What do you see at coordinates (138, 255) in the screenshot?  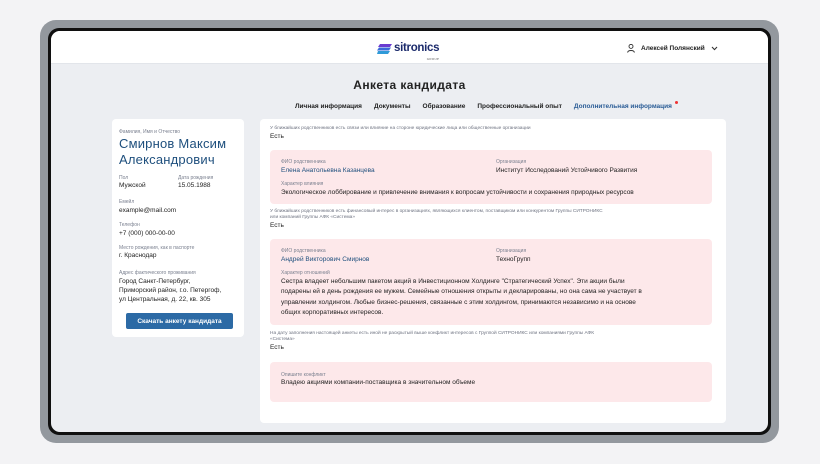 I see `birthplace-value: г. Краснодар` at bounding box center [138, 255].